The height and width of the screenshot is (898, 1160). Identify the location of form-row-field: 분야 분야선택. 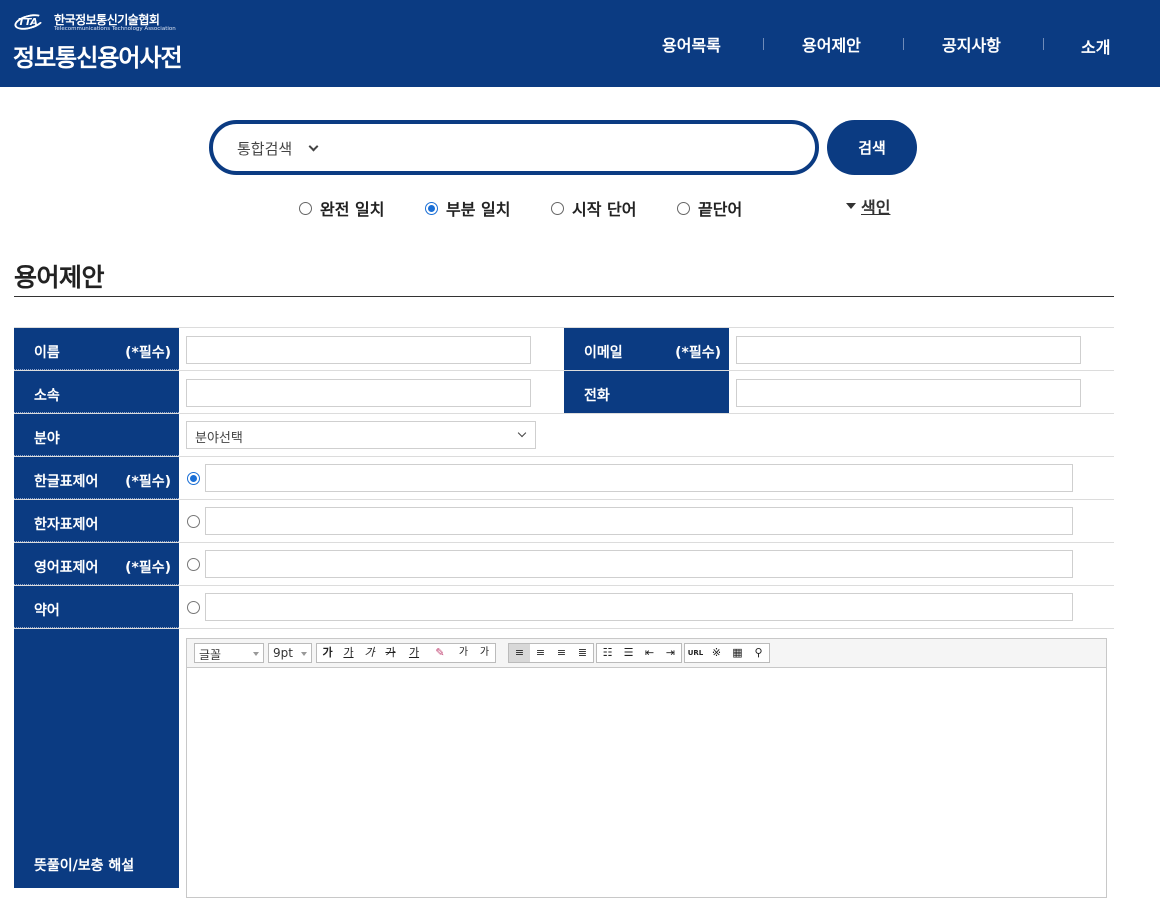
(564, 434).